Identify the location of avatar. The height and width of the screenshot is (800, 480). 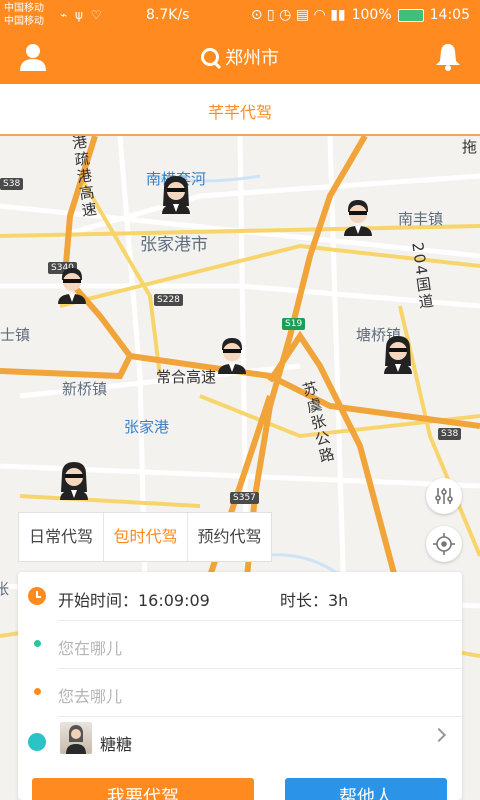
(76, 738).